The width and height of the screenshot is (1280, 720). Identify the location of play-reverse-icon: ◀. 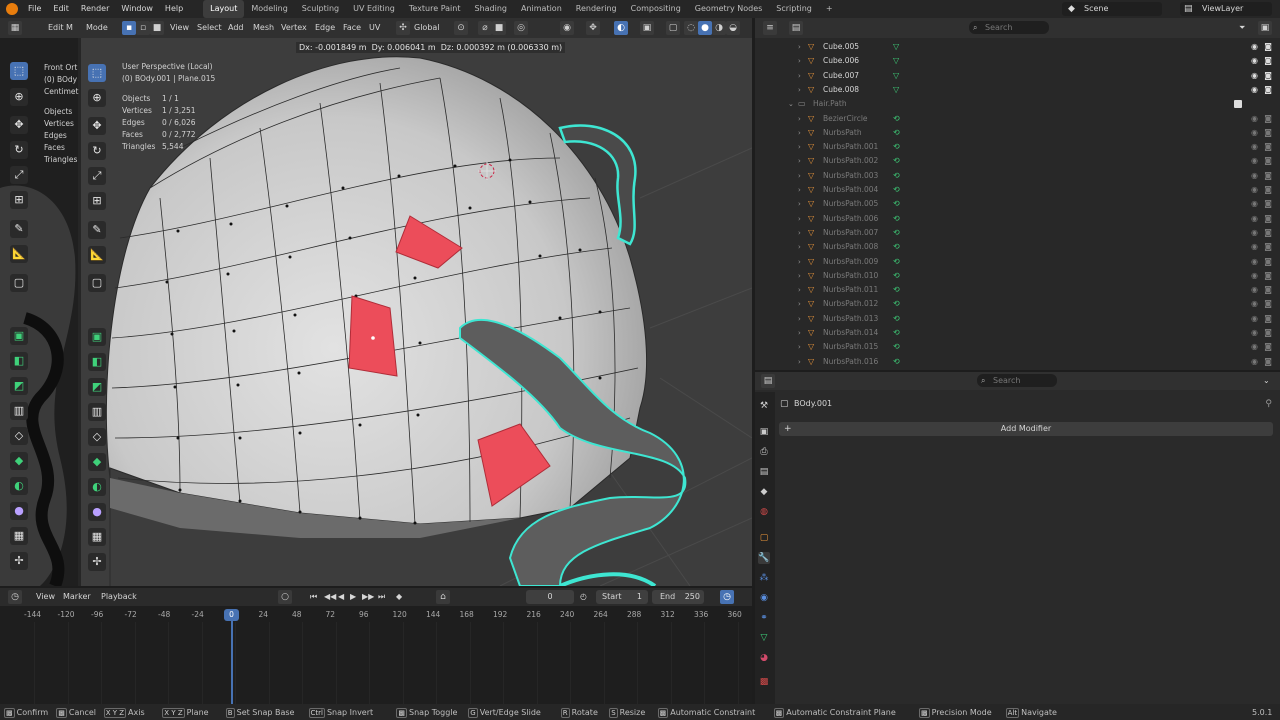
(341, 597).